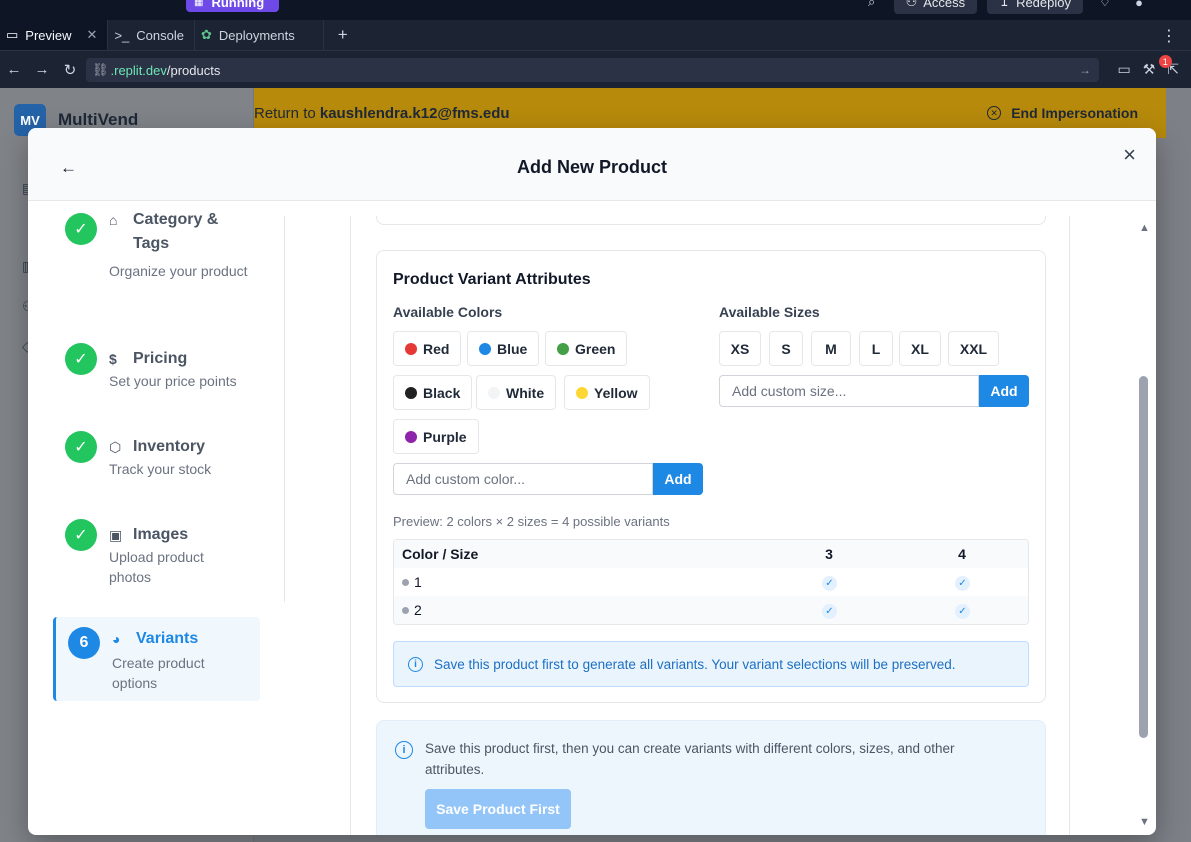  I want to click on scroll-up-icon: ▲, so click(1144, 228).